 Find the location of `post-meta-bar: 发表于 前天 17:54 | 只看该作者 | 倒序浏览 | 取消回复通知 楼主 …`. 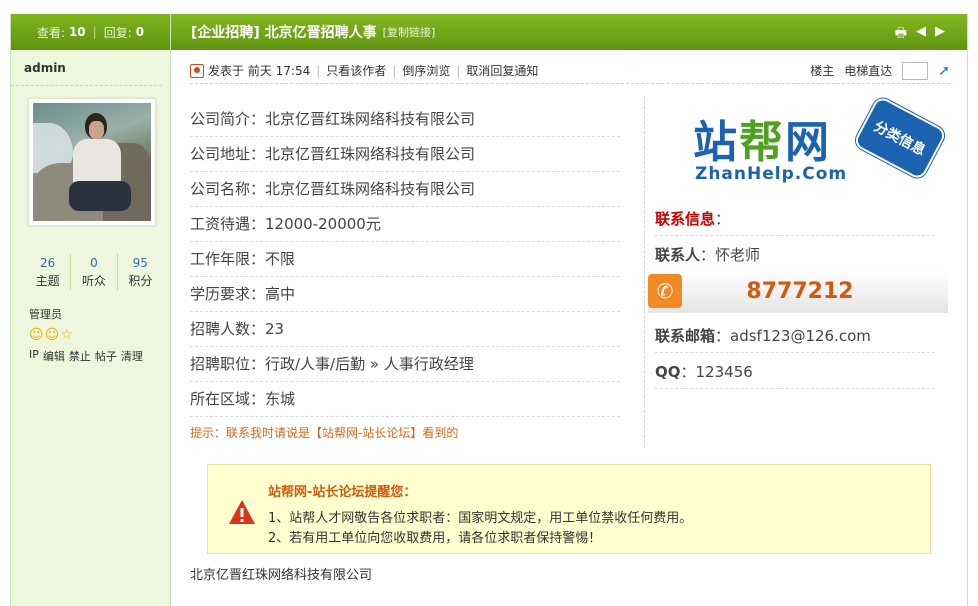

post-meta-bar: 发表于 前天 17:54 | 只看该作者 | 倒序浏览 | 取消回复通知 楼主 … is located at coordinates (570, 71).